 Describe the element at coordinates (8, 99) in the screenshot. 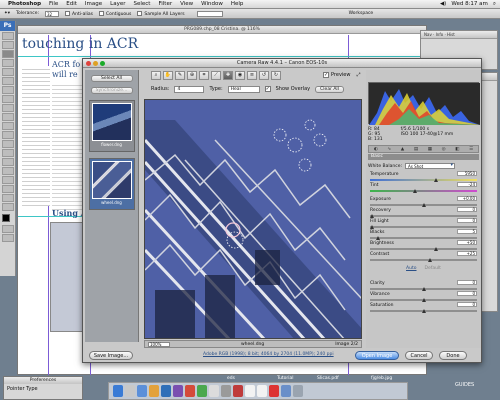

I see `history-brush-tool-icon` at that location.